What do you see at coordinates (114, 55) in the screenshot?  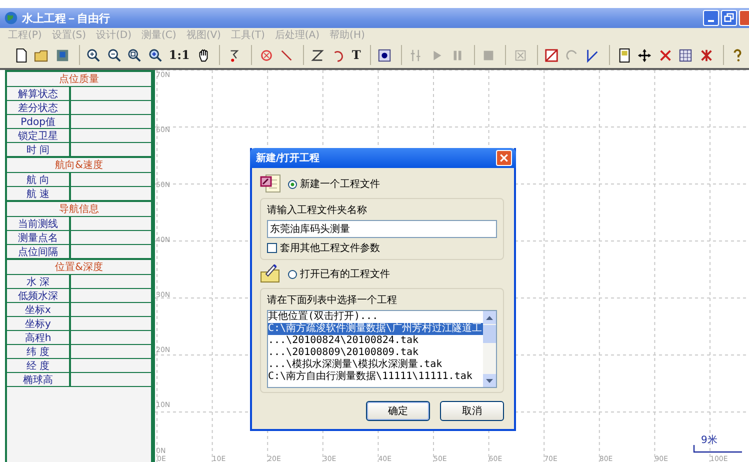 I see `zoom-out-icon` at bounding box center [114, 55].